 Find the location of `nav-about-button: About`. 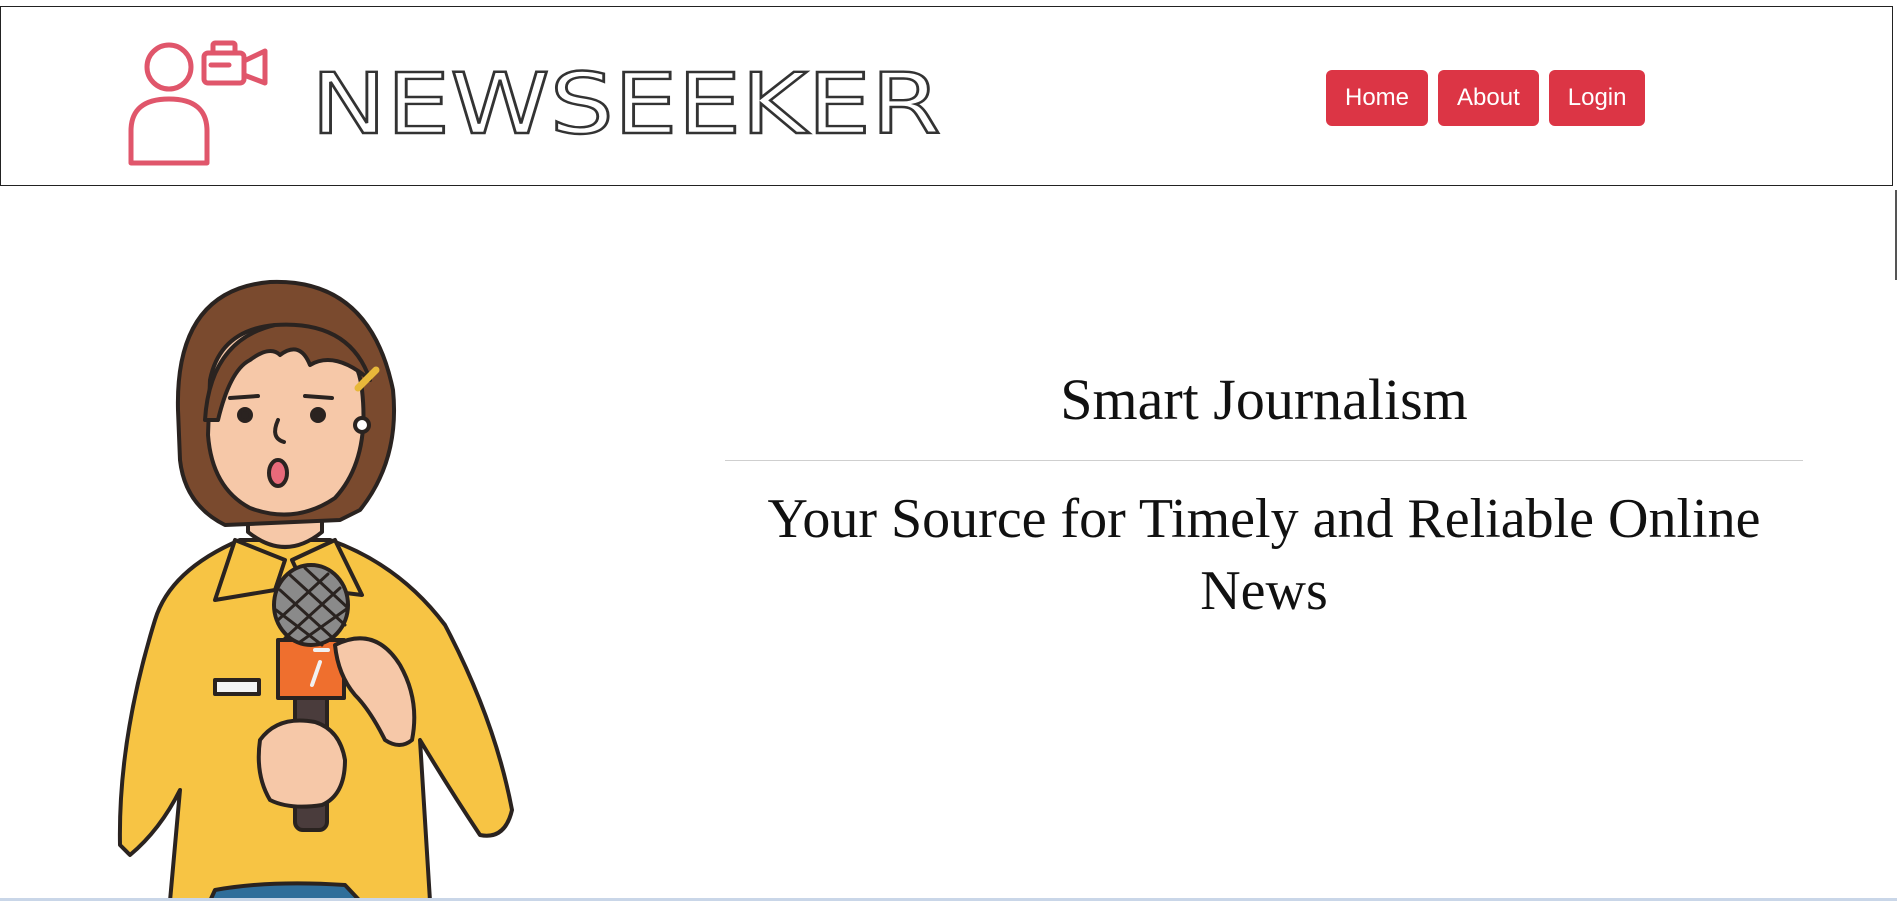

nav-about-button: About is located at coordinates (1488, 98).